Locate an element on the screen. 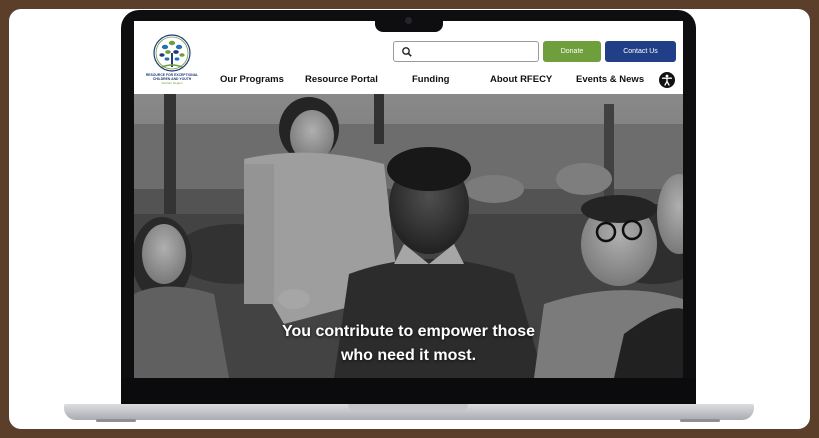 Image resolution: width=819 pixels, height=438 pixels. donate-button: Donate is located at coordinates (572, 51).